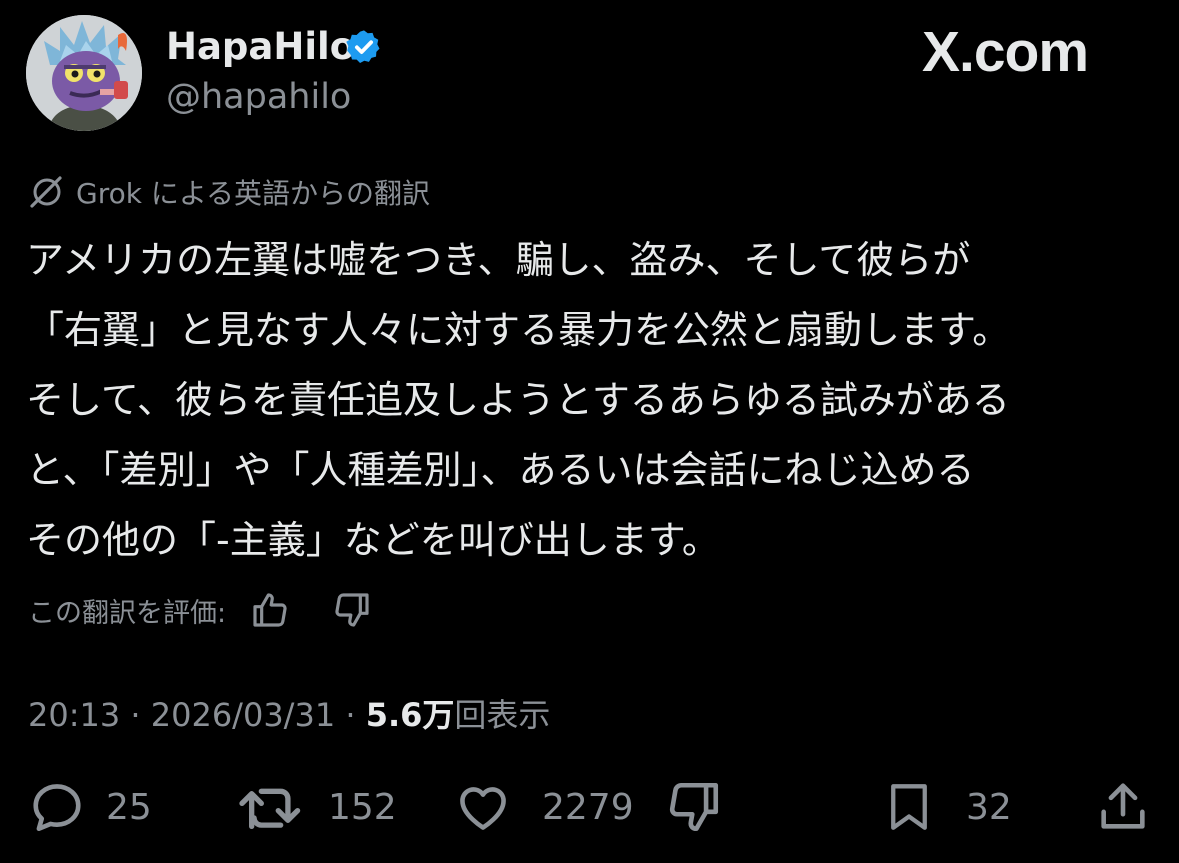 The image size is (1179, 863). I want to click on avatar-image, so click(84, 73).